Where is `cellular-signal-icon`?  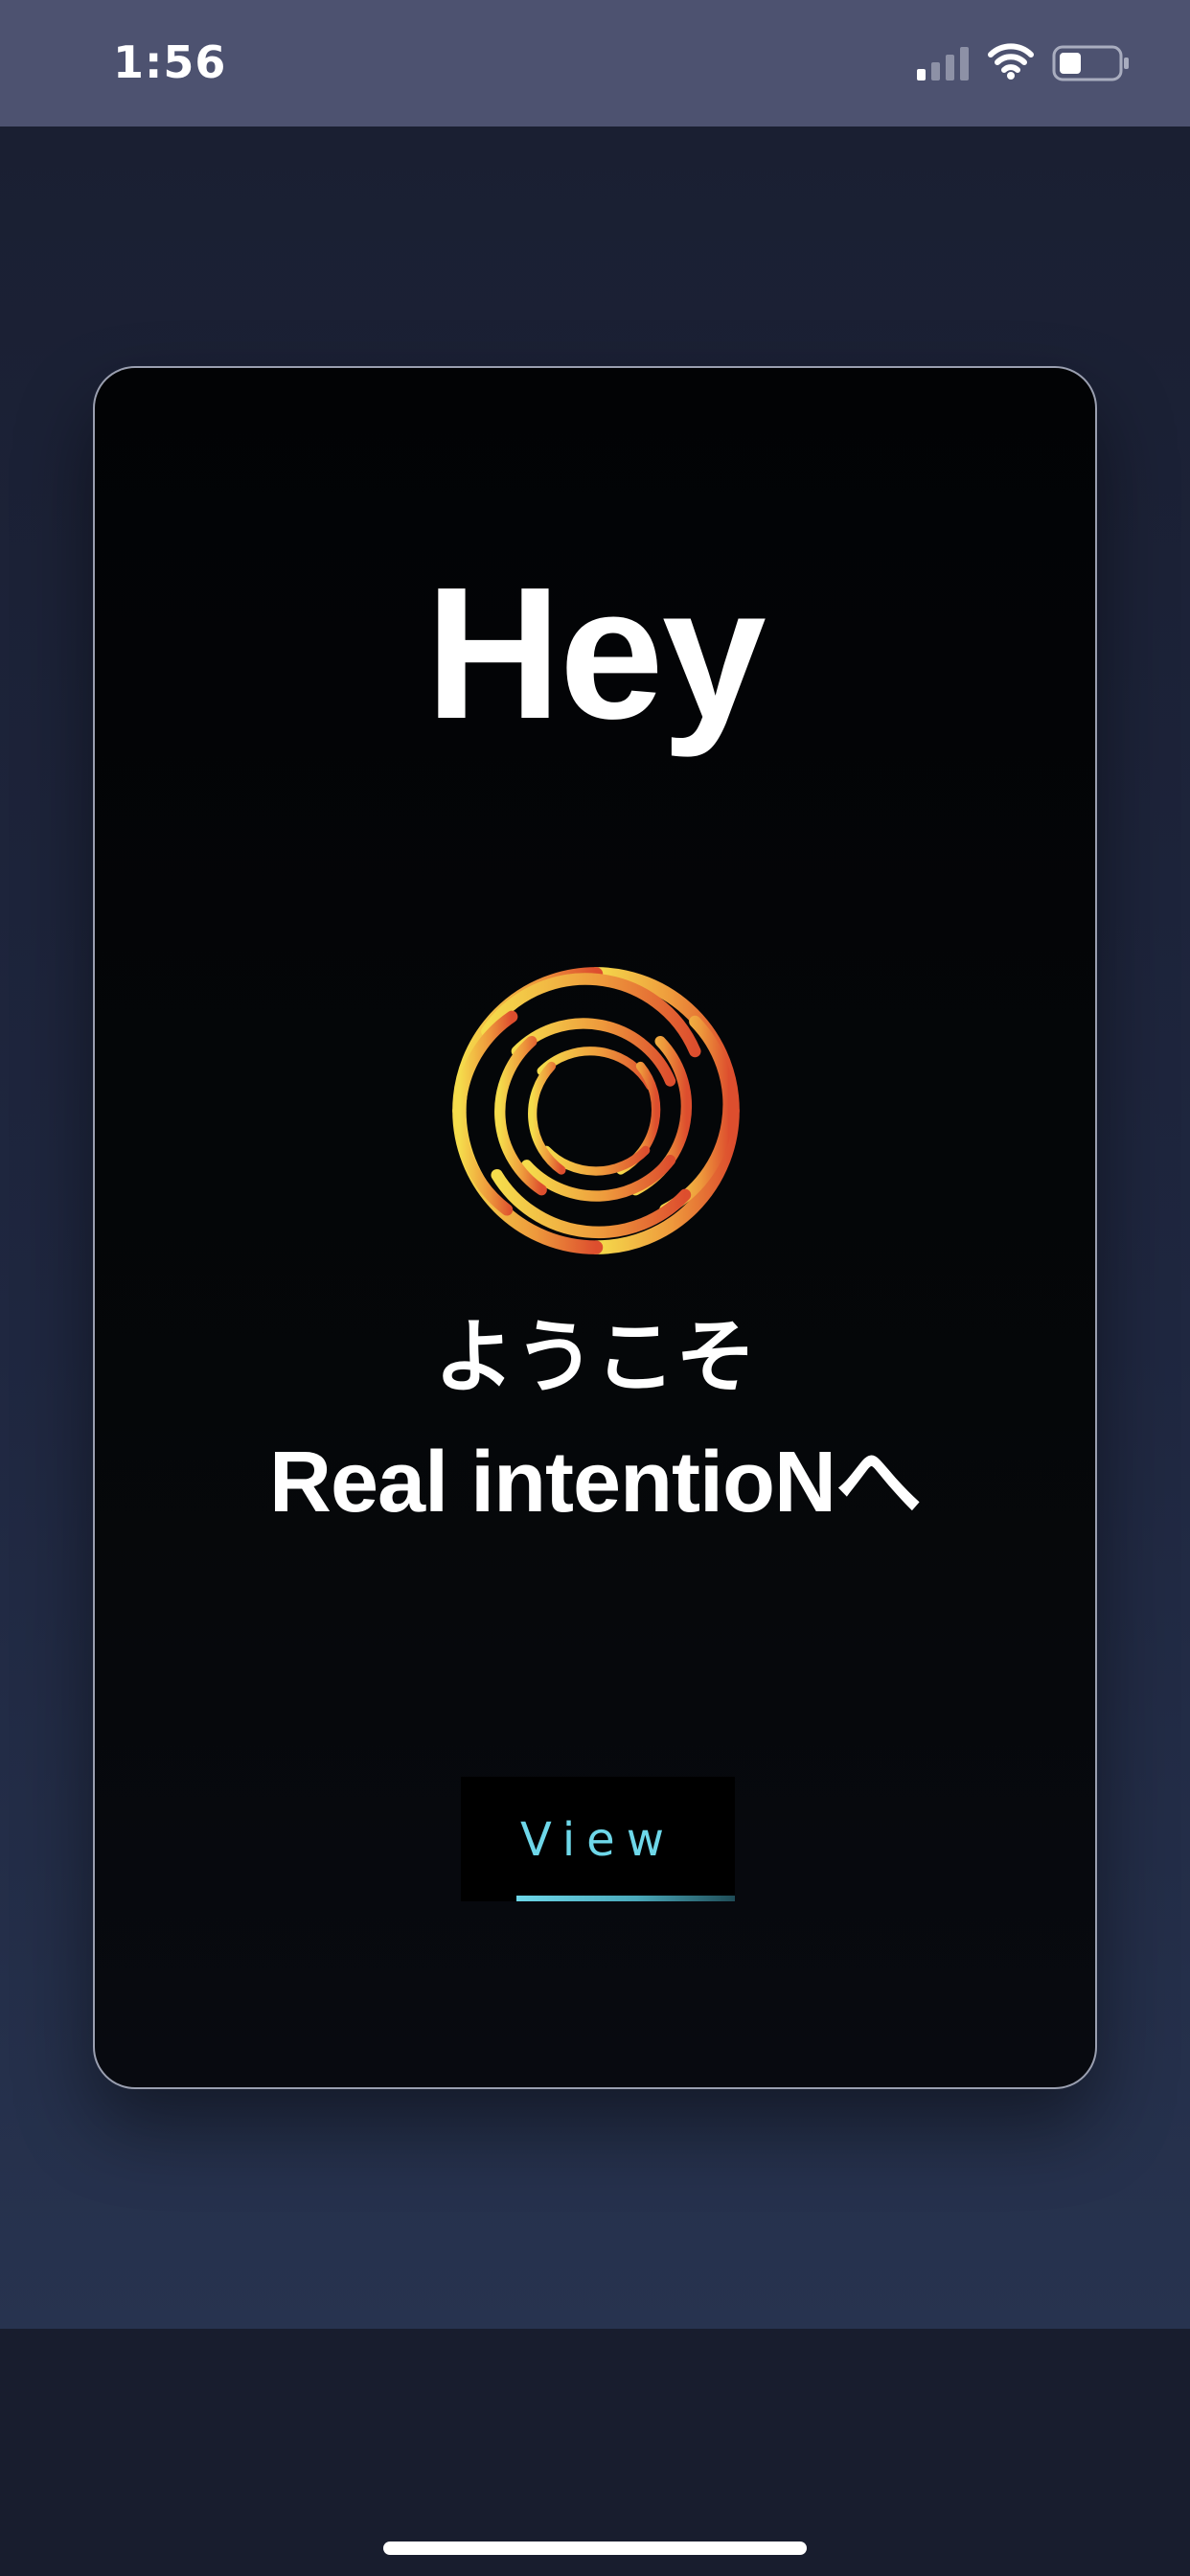 cellular-signal-icon is located at coordinates (943, 63).